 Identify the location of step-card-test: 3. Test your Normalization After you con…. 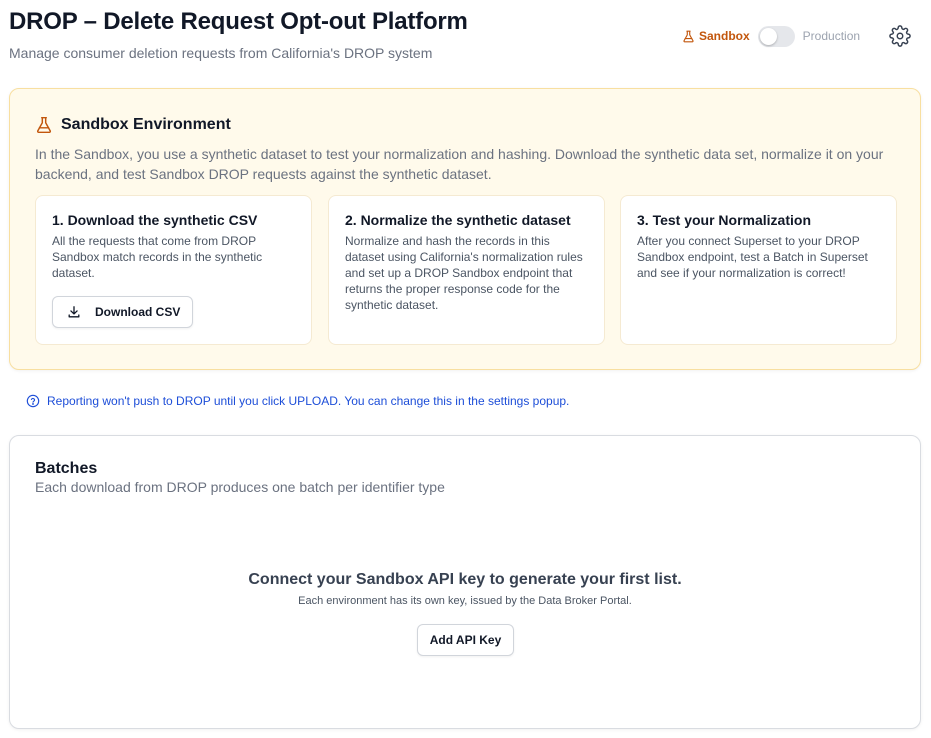
(758, 270).